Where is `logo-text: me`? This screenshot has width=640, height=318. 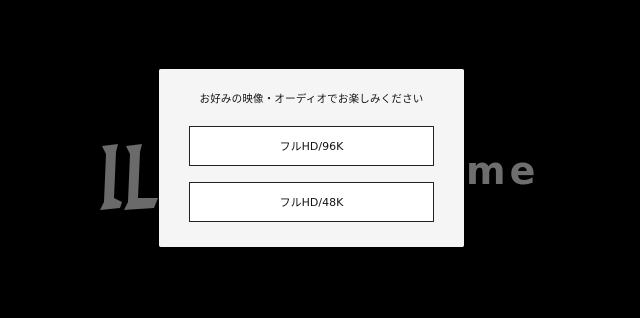
logo-text: me is located at coordinates (503, 171).